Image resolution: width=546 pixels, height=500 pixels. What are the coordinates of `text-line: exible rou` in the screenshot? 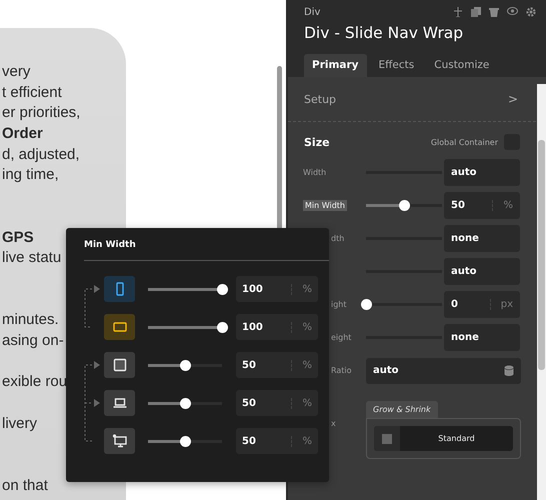 It's located at (35, 382).